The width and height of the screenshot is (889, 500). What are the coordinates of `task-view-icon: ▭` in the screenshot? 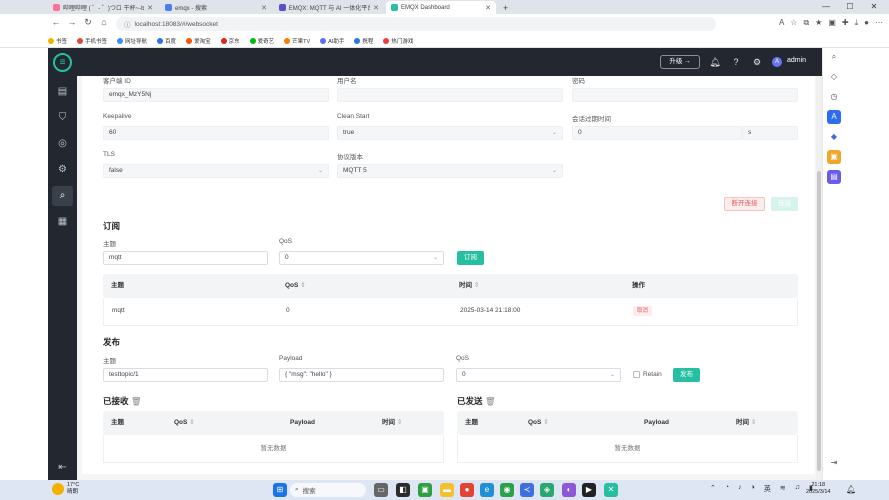 It's located at (381, 490).